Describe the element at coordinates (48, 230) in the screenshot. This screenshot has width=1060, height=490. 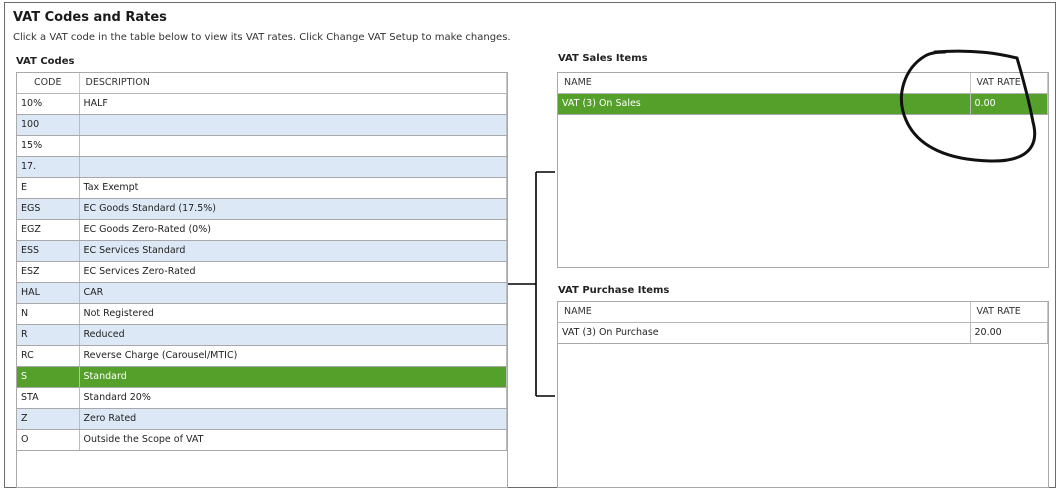
I see `vat-code-cell: EGZ` at that location.